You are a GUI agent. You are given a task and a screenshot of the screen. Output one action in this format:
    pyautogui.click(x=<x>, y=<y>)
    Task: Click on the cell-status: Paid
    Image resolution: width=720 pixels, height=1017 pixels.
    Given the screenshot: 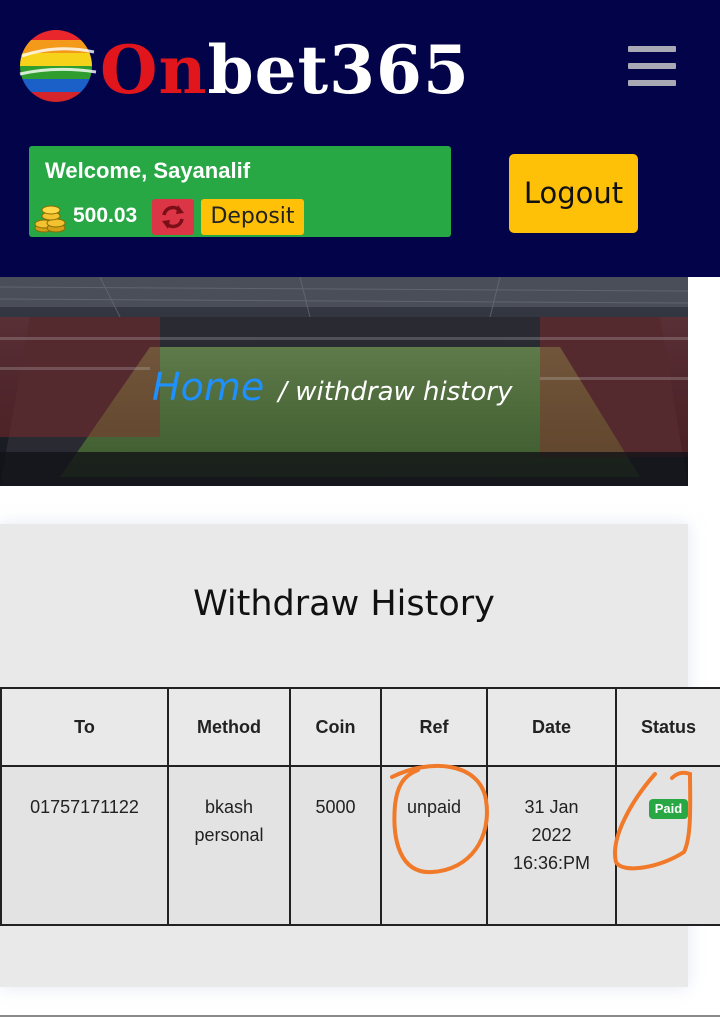 What is the action you would take?
    pyautogui.click(x=667, y=845)
    